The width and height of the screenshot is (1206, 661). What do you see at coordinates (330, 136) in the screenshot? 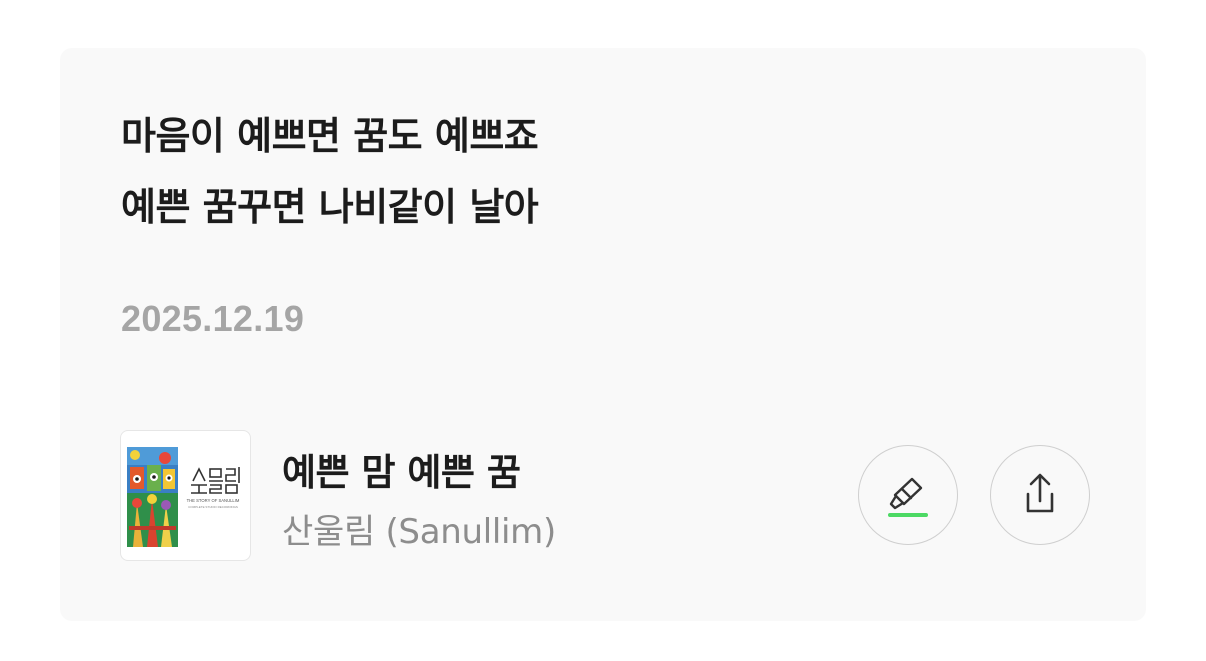
I see `lyric-line: 마음이 예쁘면 꿈도 예쁘죠` at bounding box center [330, 136].